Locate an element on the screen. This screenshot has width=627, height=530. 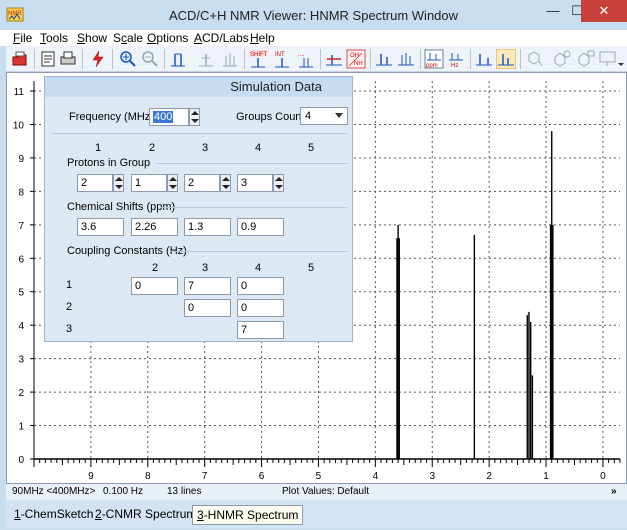
x-tick-label: 3 is located at coordinates (432, 476).